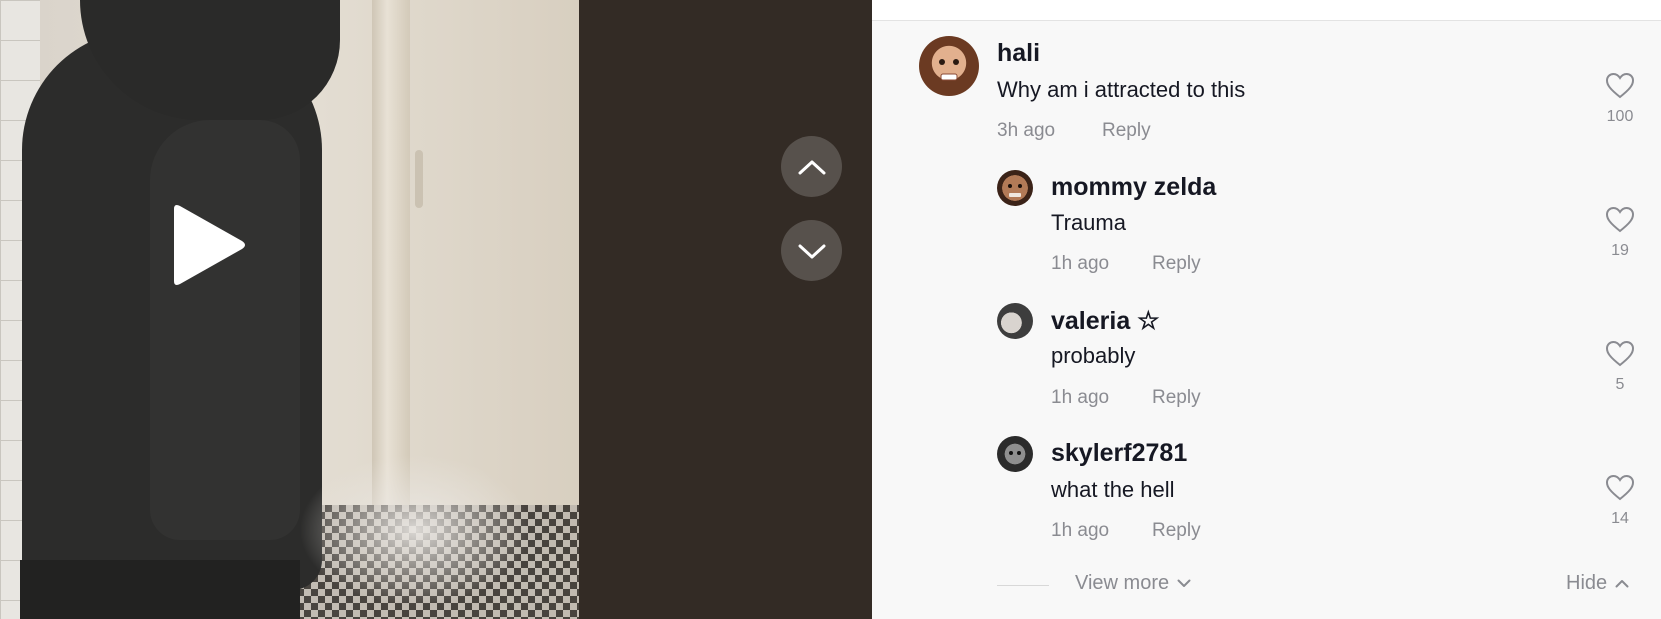  I want to click on comments-header-strip, so click(1266, 10).